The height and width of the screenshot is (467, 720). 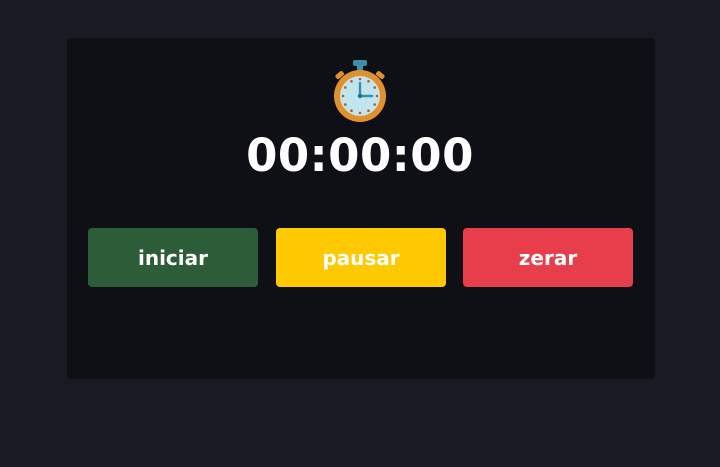 I want to click on stopwatch-icon, so click(x=360, y=91).